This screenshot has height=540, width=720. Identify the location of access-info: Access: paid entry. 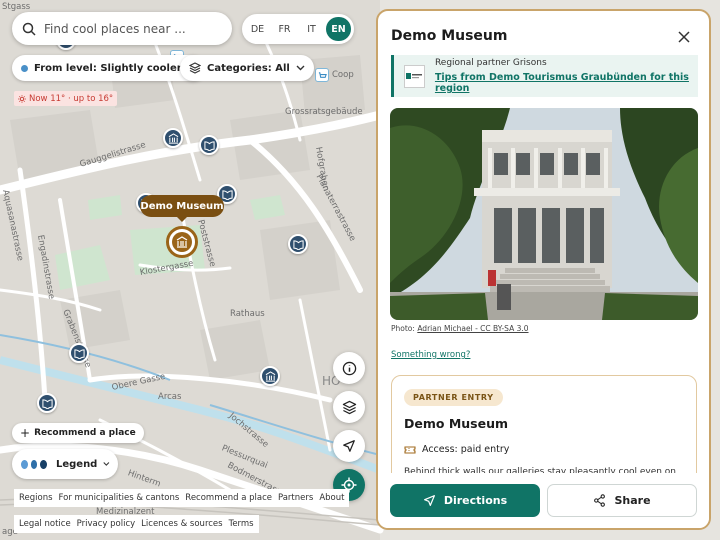
(456, 449).